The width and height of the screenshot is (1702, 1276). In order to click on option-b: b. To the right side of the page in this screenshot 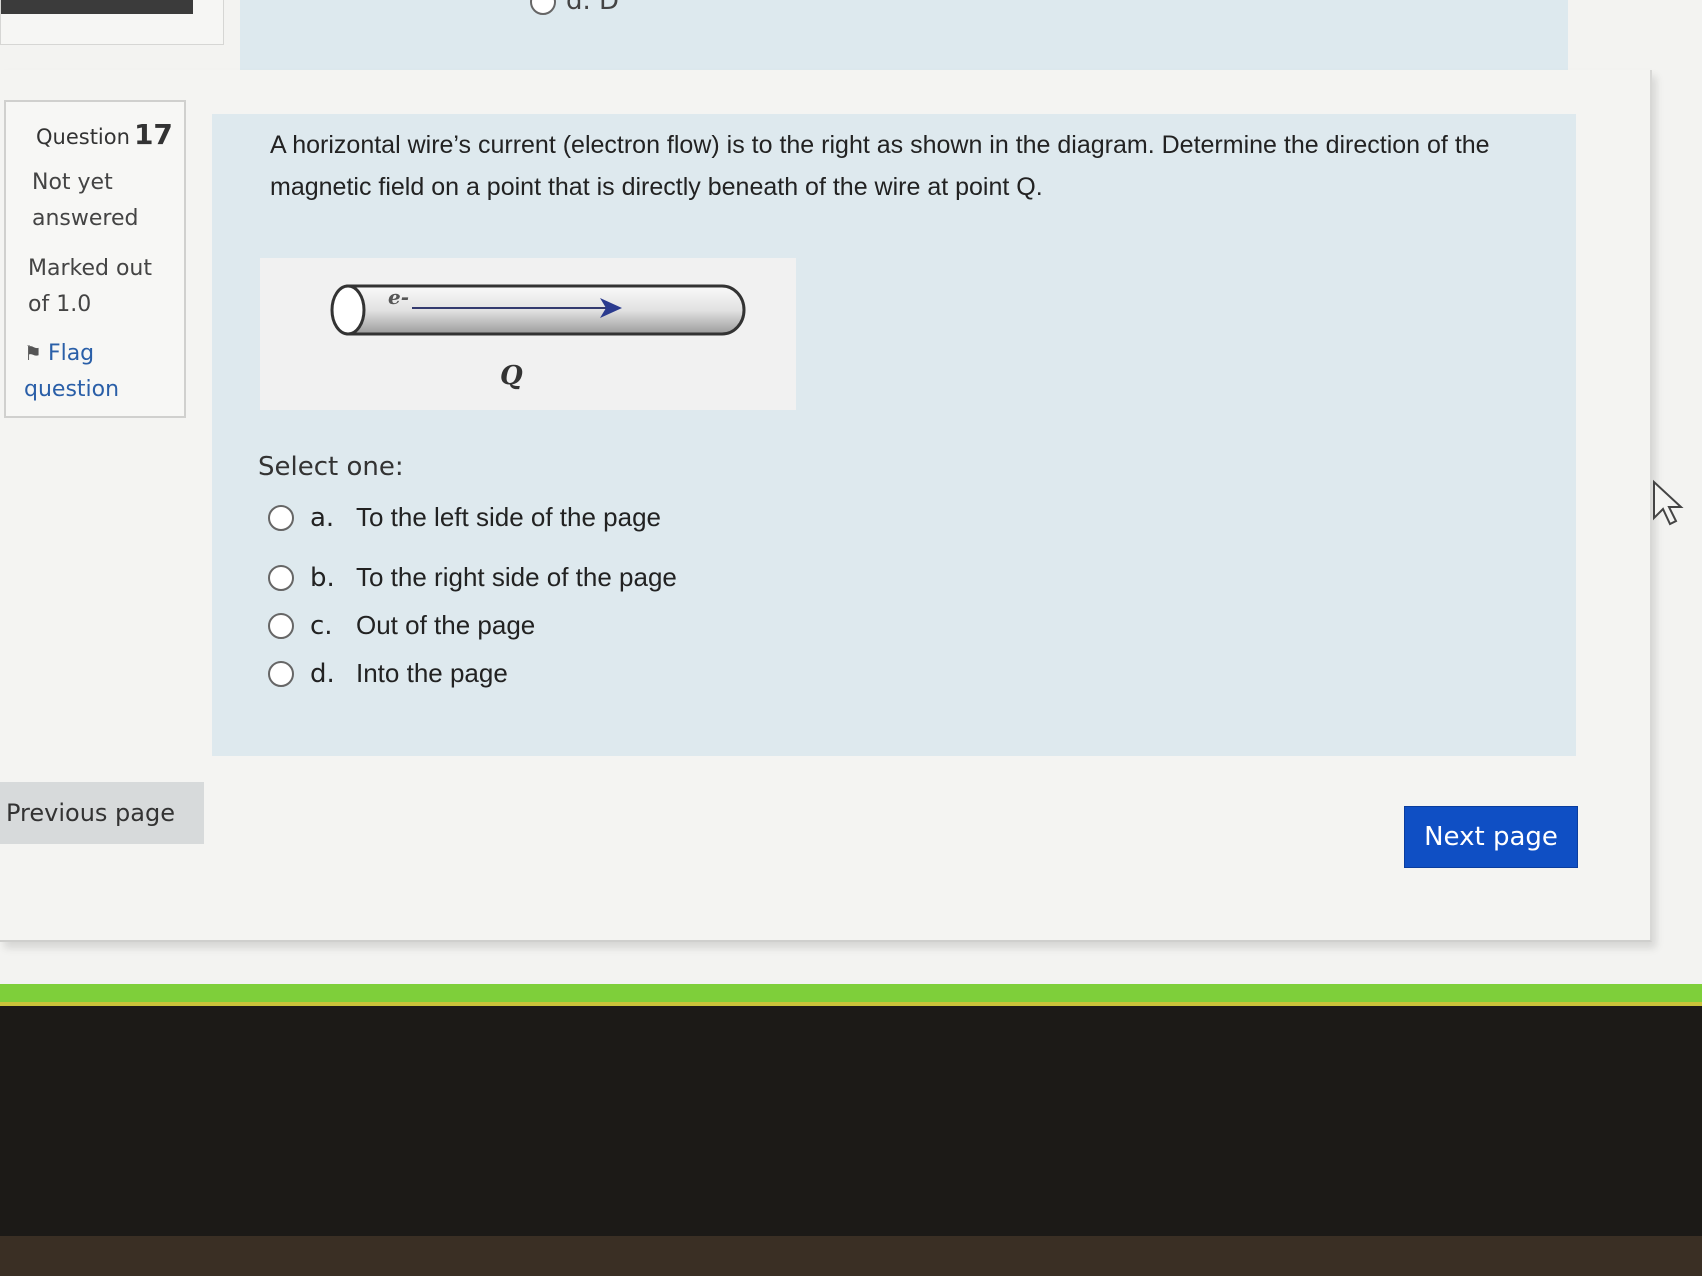, I will do `click(472, 577)`.